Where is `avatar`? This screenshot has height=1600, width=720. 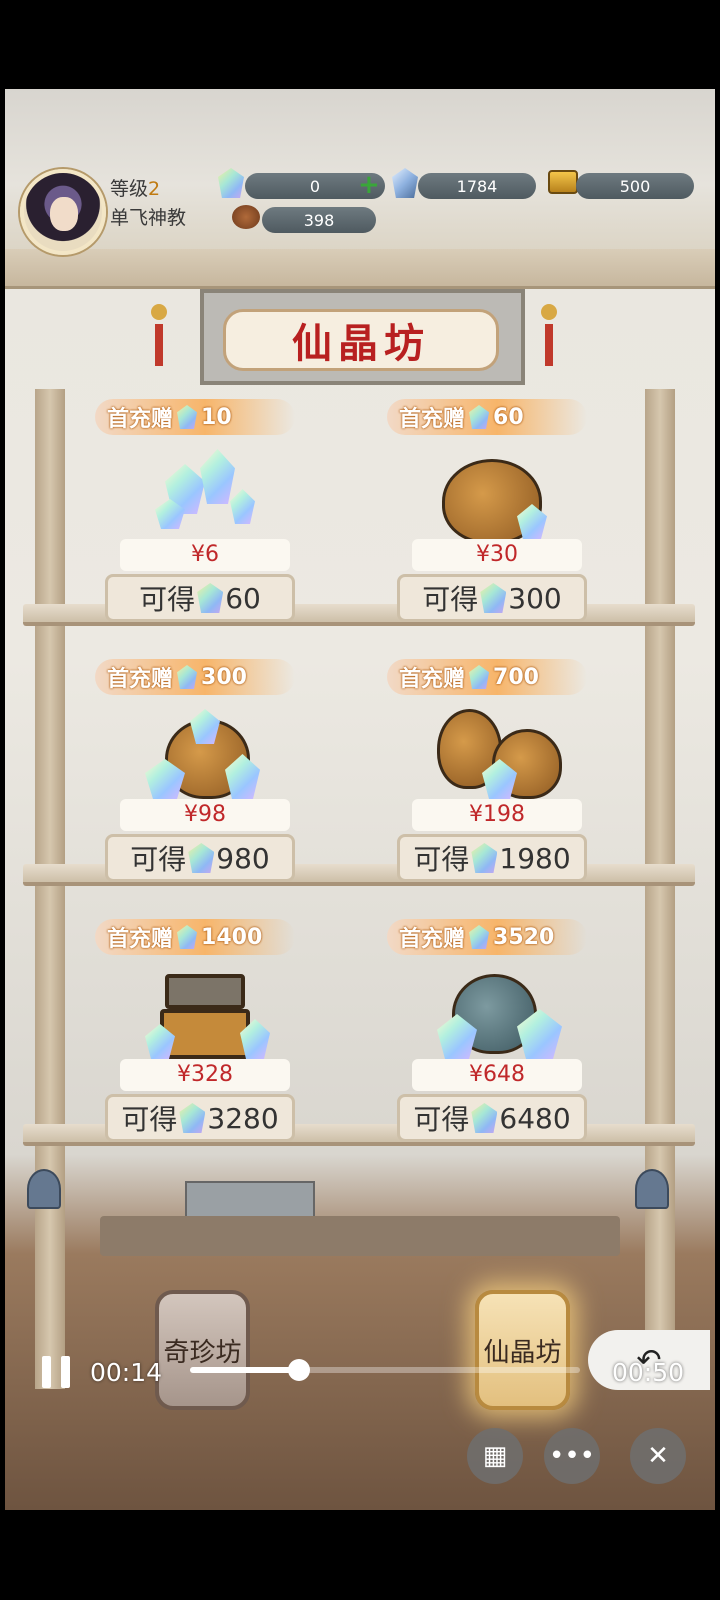 avatar is located at coordinates (63, 212).